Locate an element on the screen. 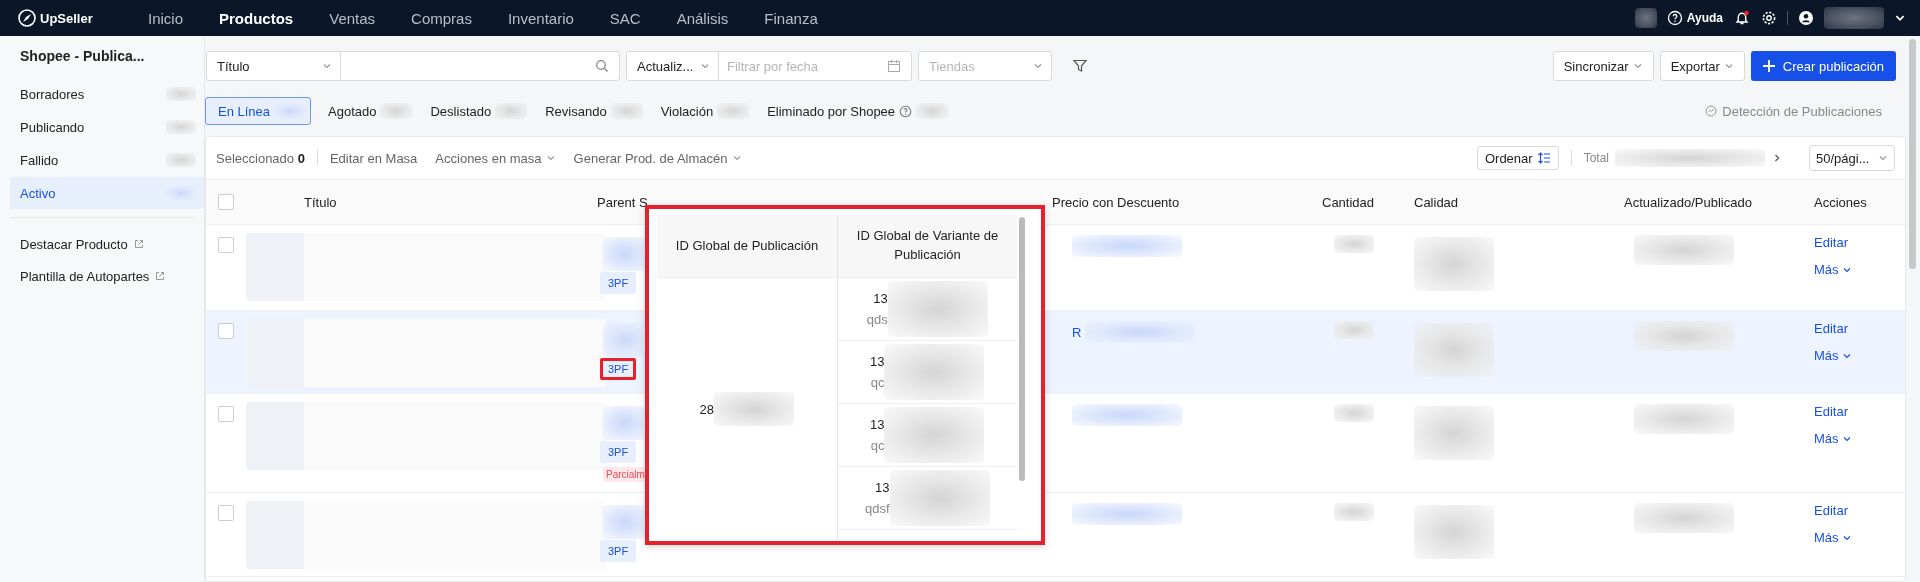 The width and height of the screenshot is (1920, 582). sort-icon is located at coordinates (1544, 158).